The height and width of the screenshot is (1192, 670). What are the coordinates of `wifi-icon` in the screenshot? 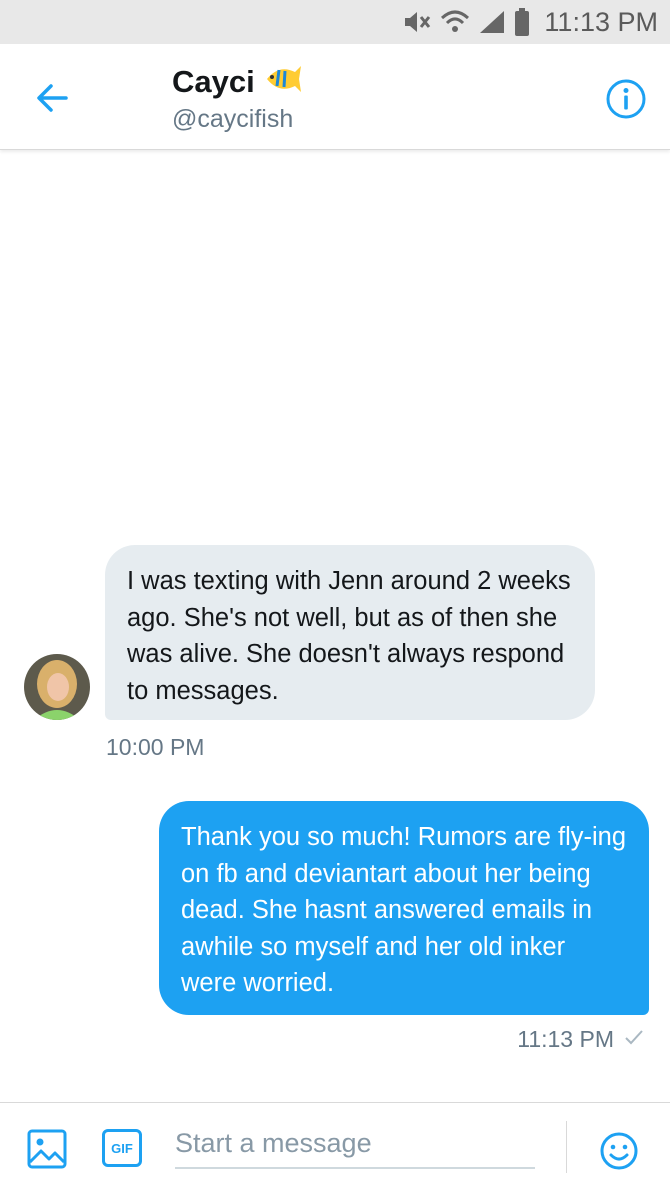 It's located at (455, 22).